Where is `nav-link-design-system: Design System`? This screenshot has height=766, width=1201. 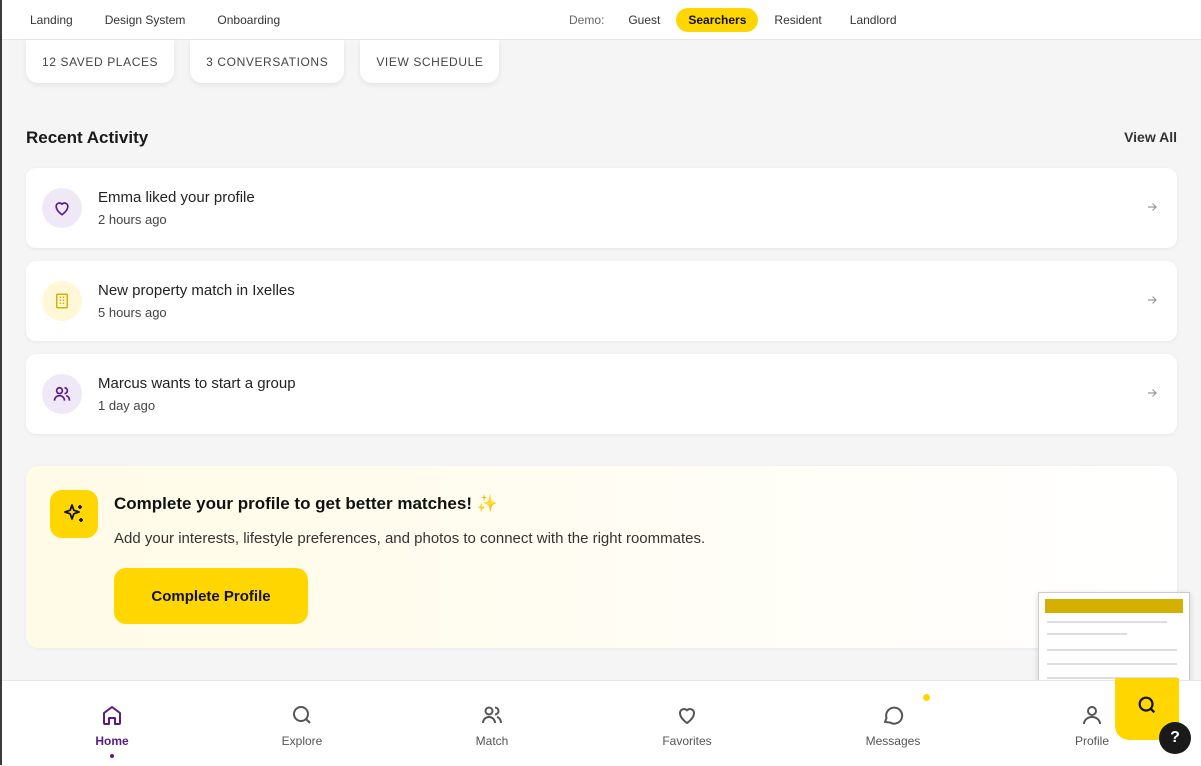 nav-link-design-system: Design System is located at coordinates (145, 20).